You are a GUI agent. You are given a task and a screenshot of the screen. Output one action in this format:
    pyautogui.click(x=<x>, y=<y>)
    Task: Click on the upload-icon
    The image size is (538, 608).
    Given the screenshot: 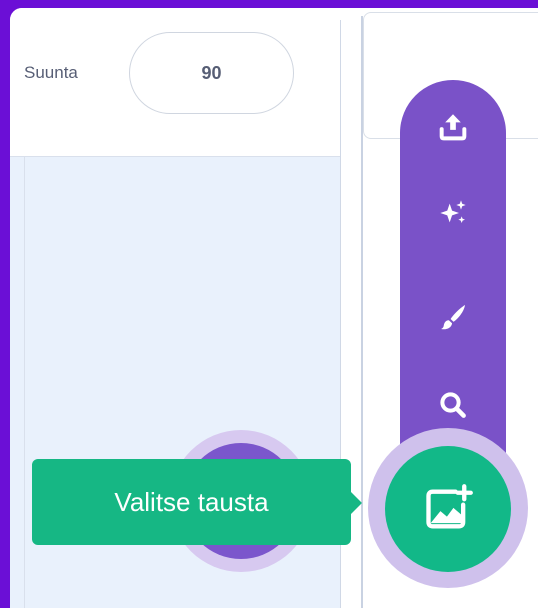 What is the action you would take?
    pyautogui.click(x=453, y=127)
    